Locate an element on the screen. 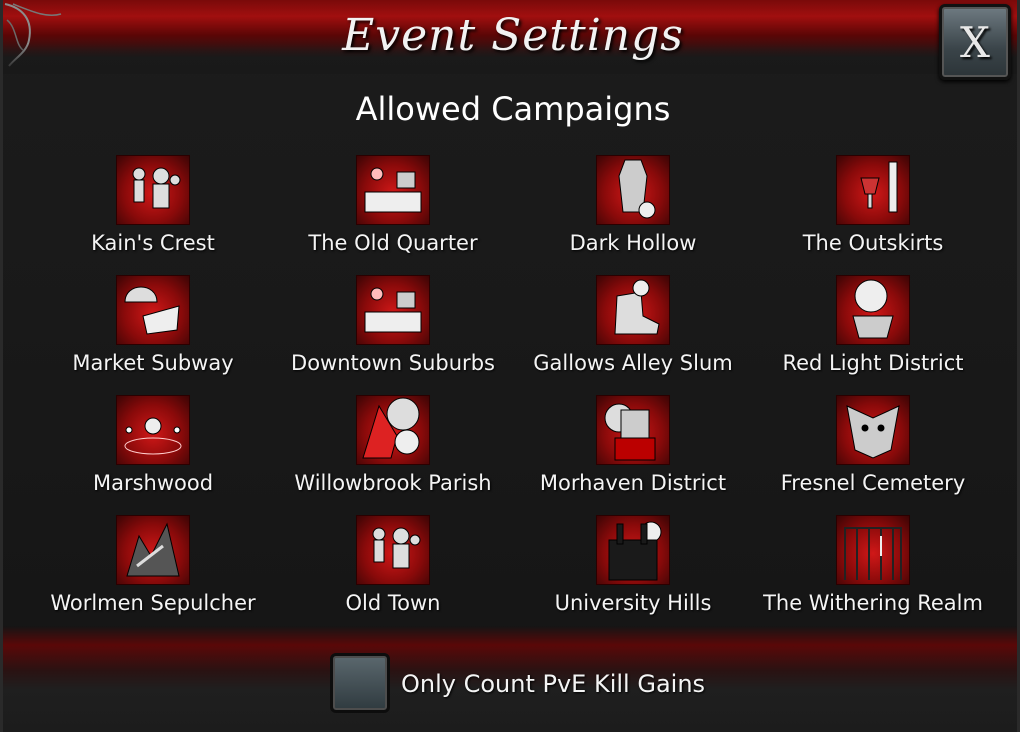 Image resolution: width=1020 pixels, height=732 pixels. campaign-item: Morhaven District is located at coordinates (633, 455).